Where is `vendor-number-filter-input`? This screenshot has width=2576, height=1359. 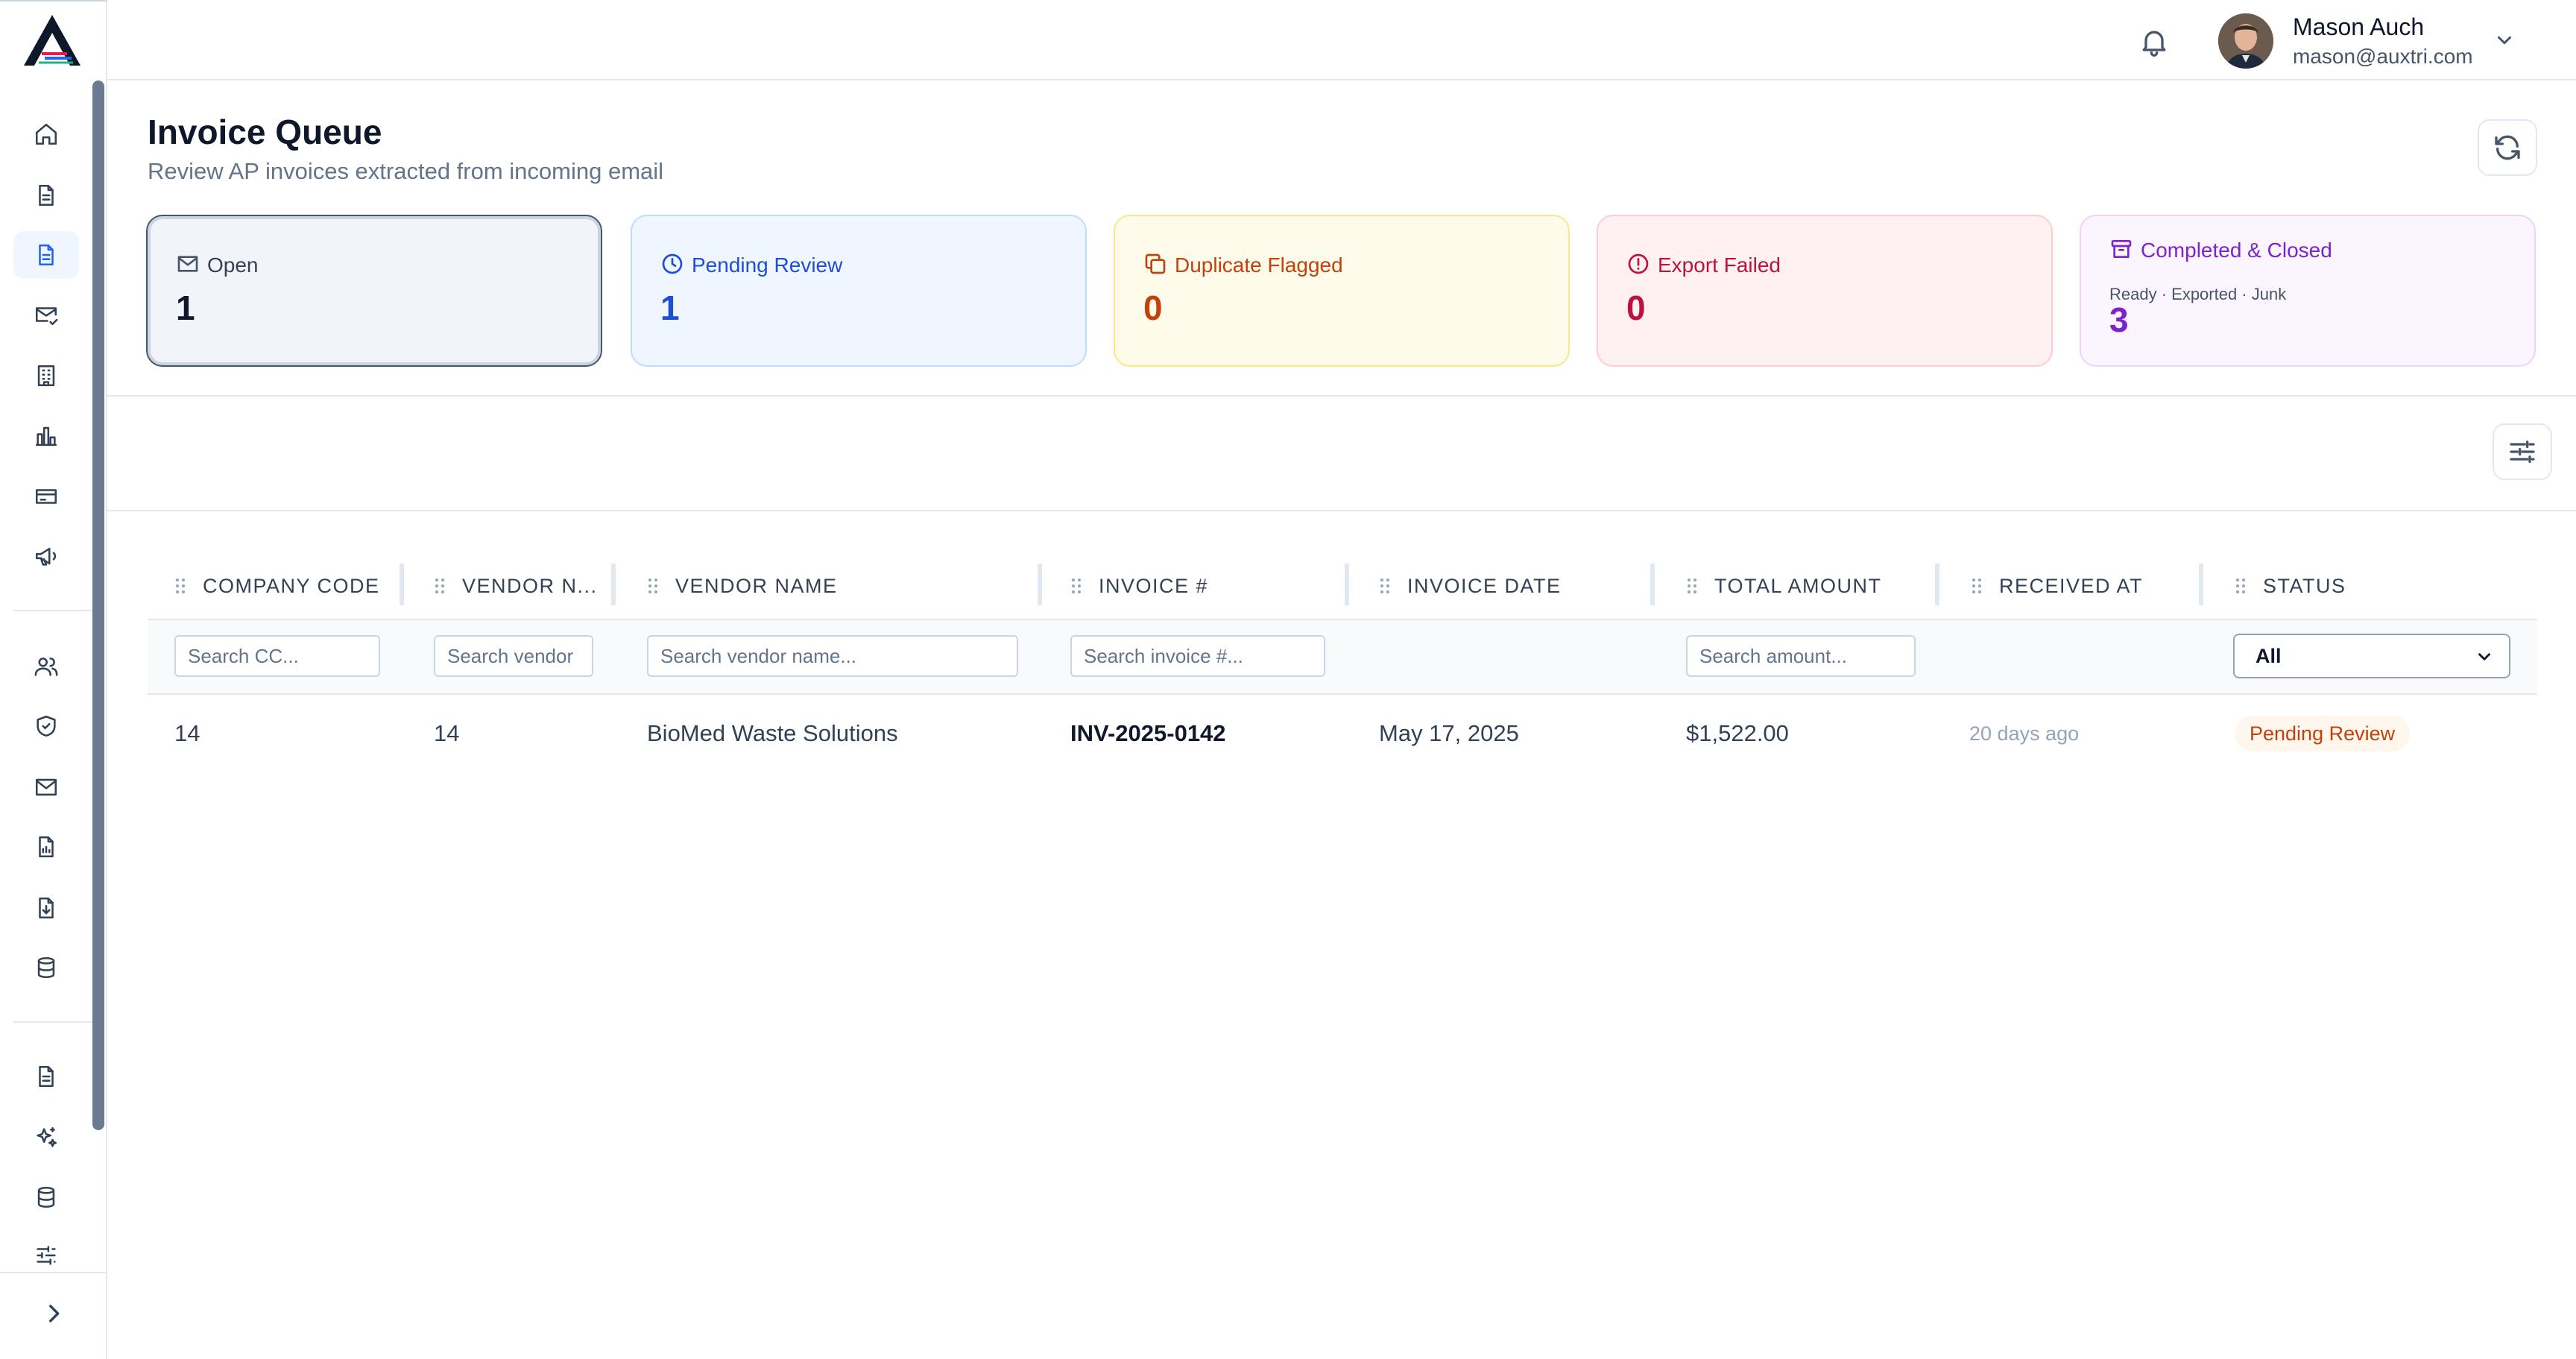 vendor-number-filter-input is located at coordinates (513, 656).